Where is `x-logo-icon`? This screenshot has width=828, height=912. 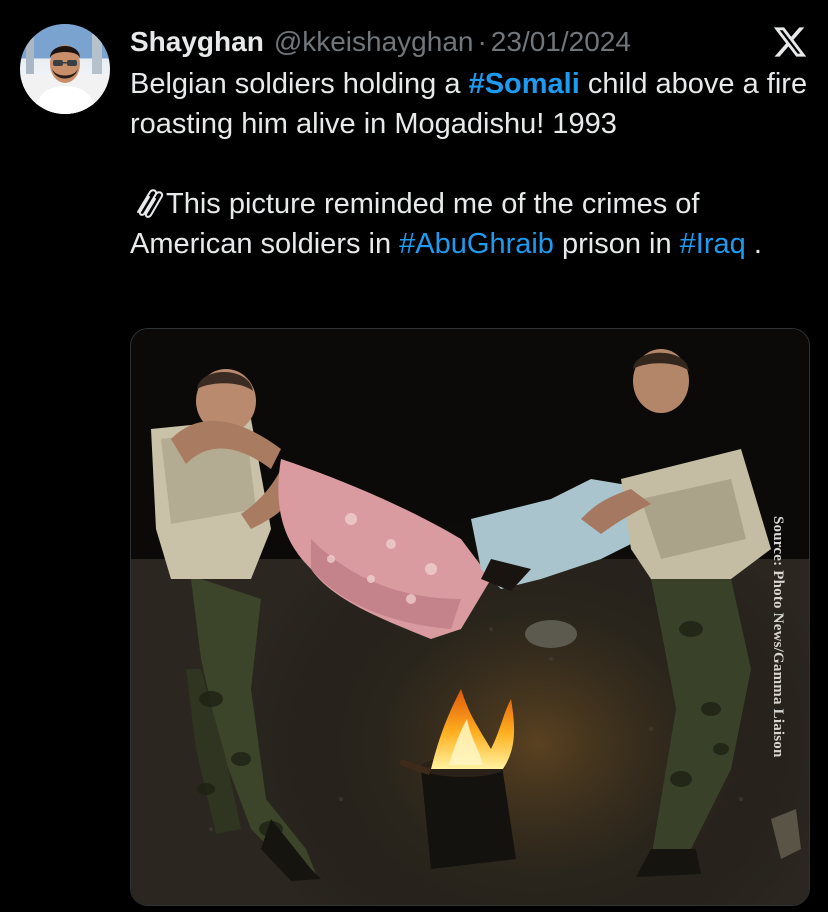
x-logo-icon is located at coordinates (790, 42).